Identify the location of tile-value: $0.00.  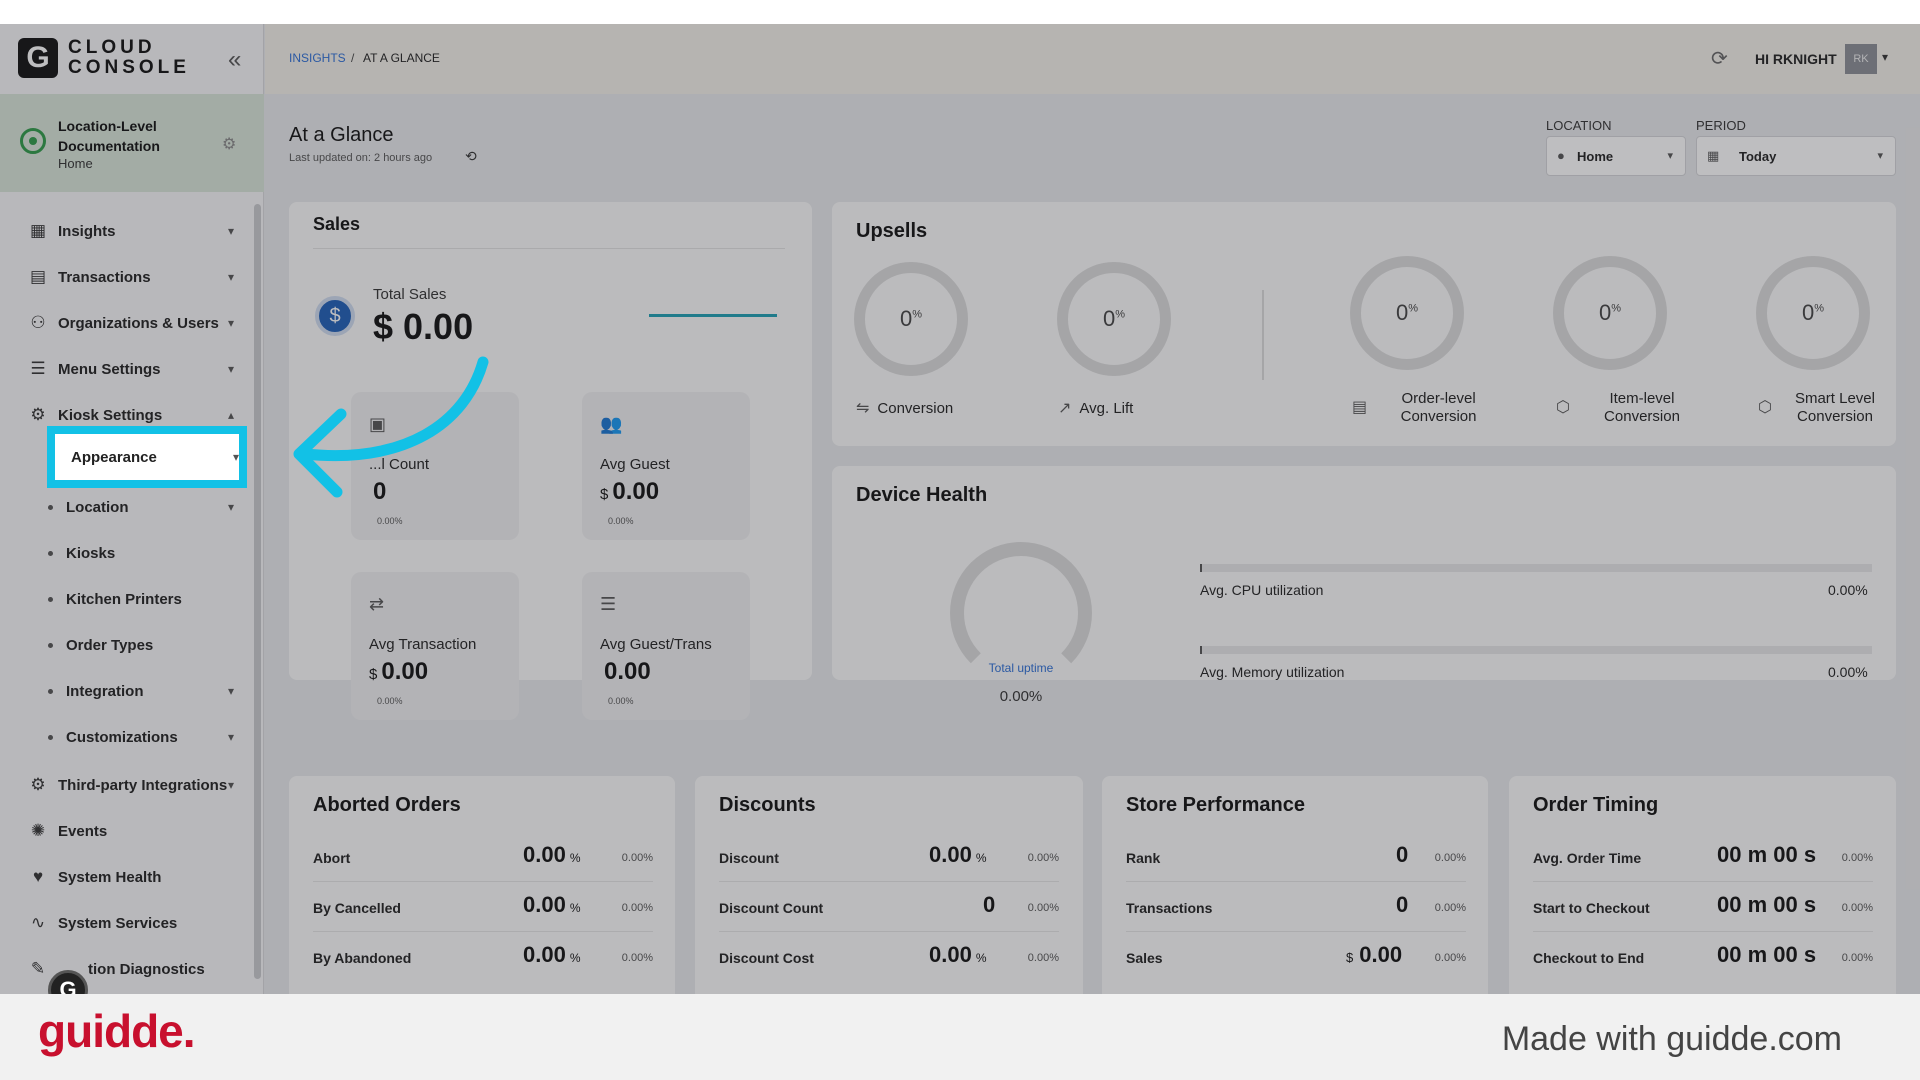
(398, 672).